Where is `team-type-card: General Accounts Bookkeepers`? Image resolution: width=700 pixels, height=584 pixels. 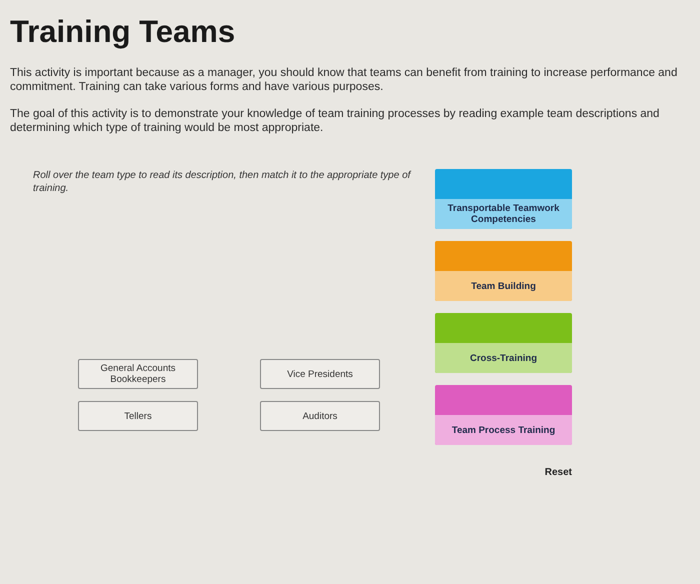
team-type-card: General Accounts Bookkeepers is located at coordinates (138, 374).